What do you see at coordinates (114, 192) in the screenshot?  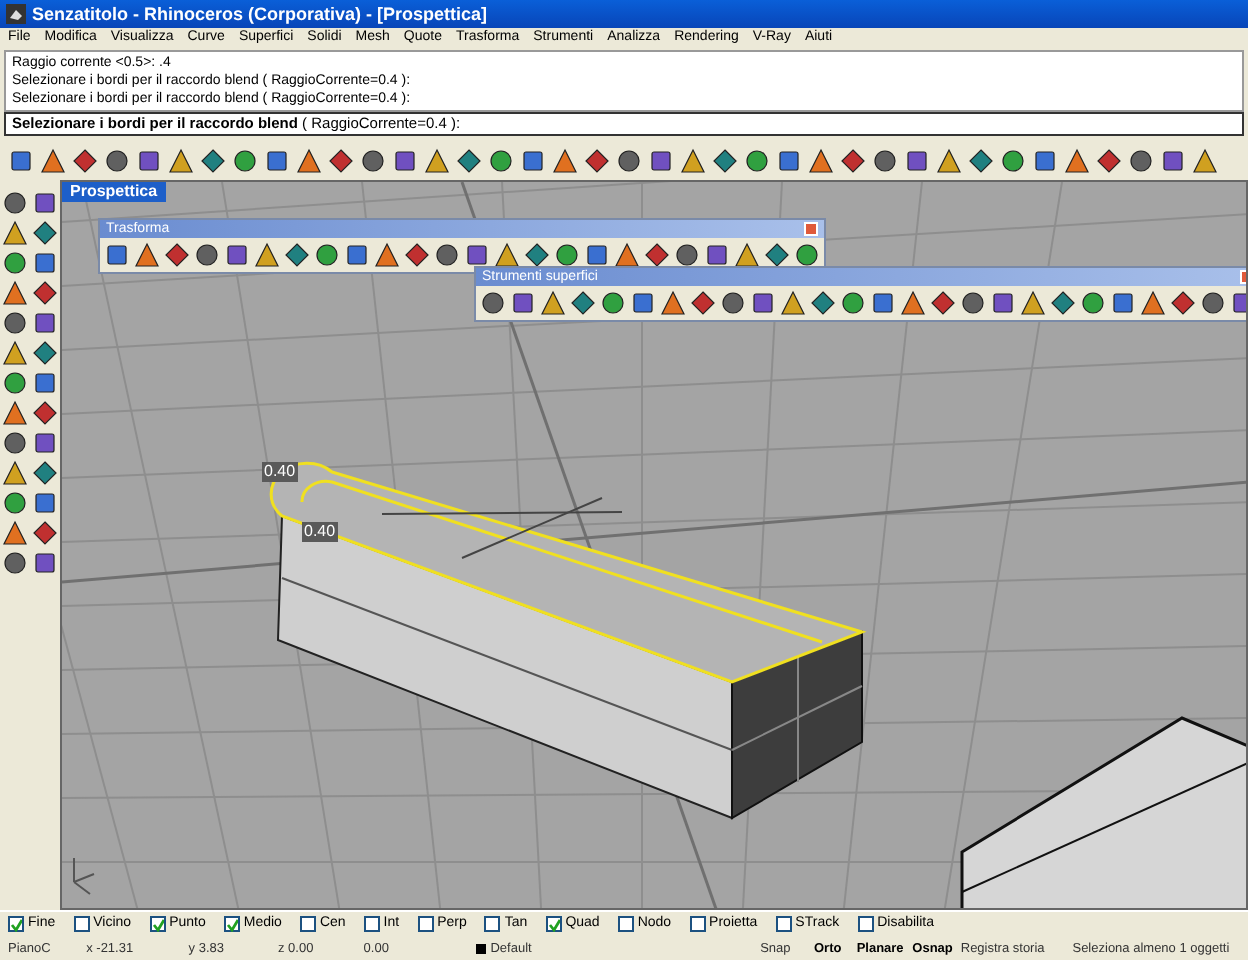 I see `viewport-tab: Prospettica` at bounding box center [114, 192].